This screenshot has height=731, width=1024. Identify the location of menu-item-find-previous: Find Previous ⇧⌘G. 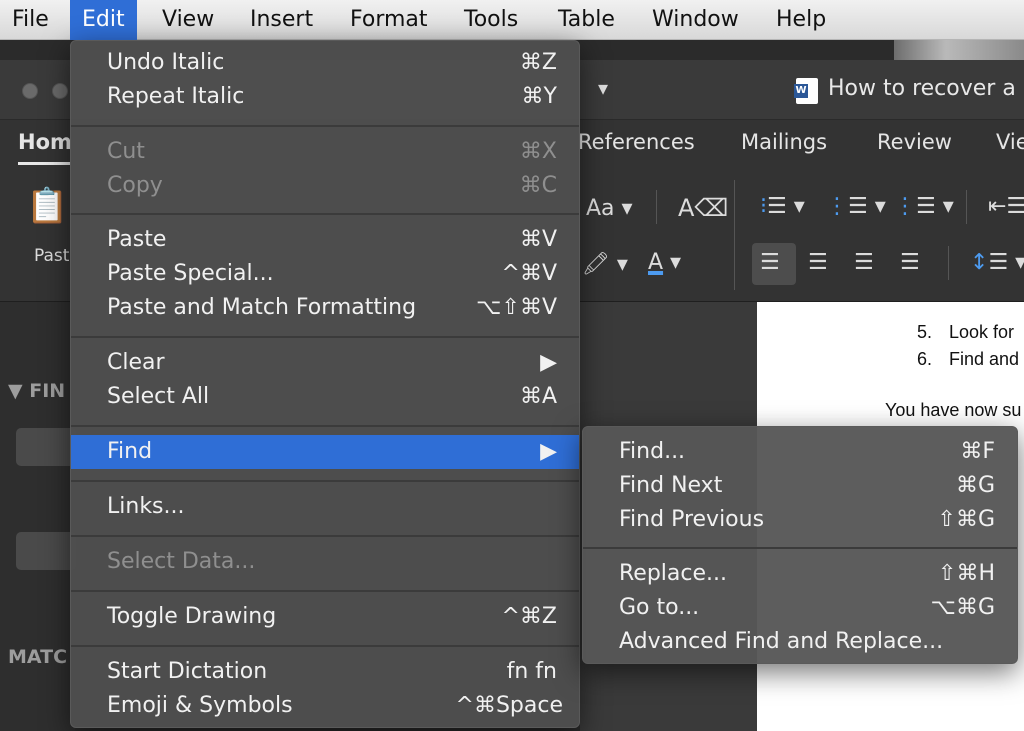
(800, 520).